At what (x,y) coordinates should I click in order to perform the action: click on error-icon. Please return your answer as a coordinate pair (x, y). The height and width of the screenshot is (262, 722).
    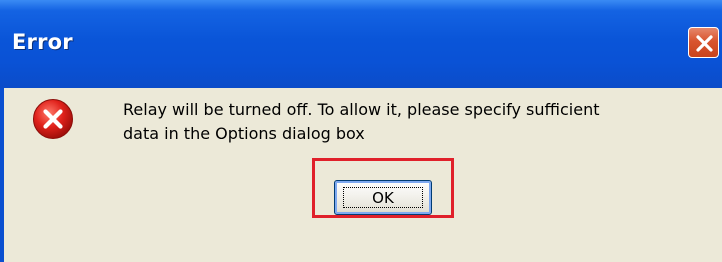
    Looking at the image, I should click on (53, 119).